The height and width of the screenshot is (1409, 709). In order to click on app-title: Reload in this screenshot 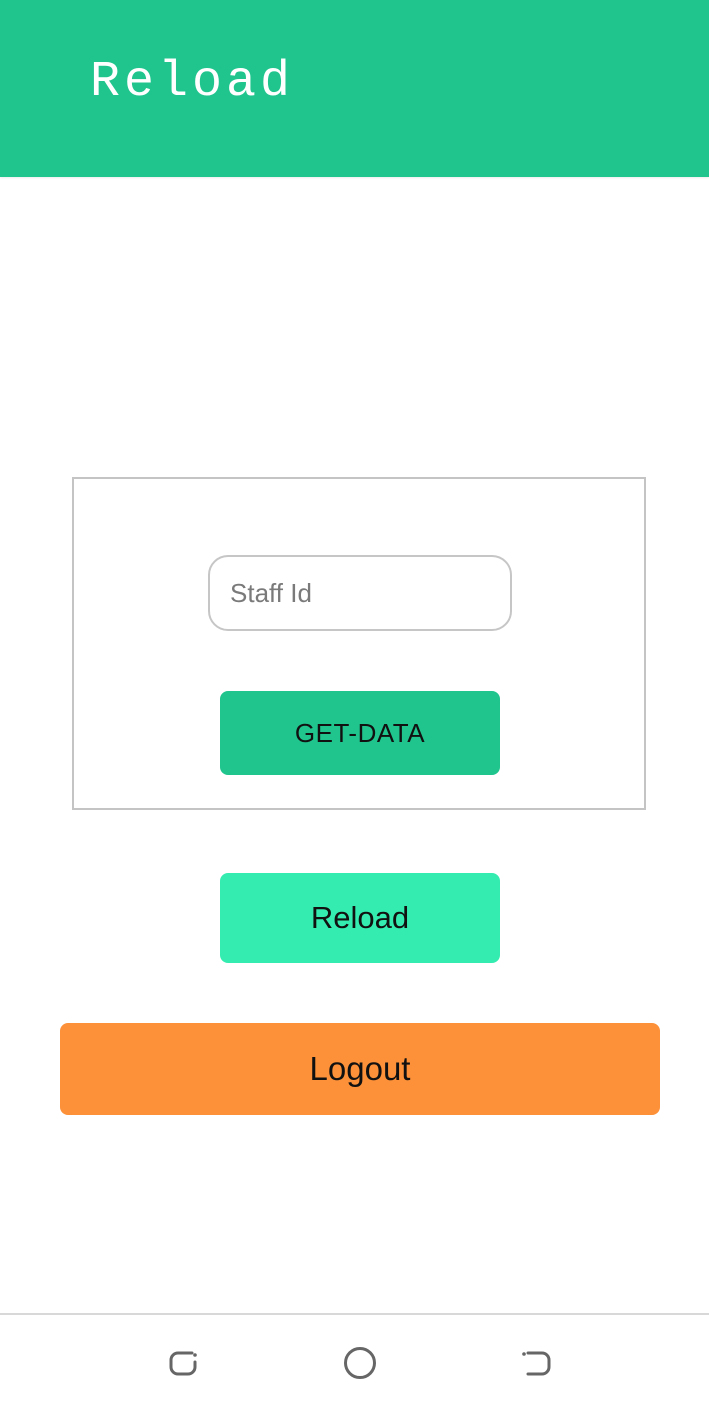, I will do `click(192, 82)`.